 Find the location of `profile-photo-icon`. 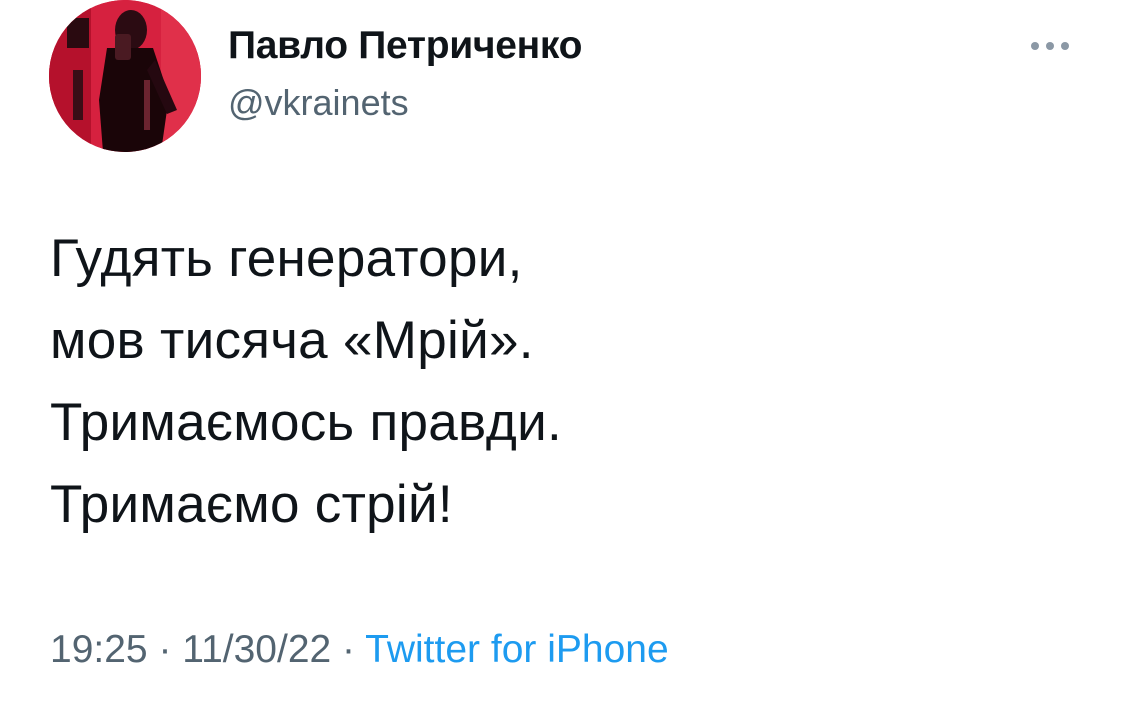

profile-photo-icon is located at coordinates (125, 76).